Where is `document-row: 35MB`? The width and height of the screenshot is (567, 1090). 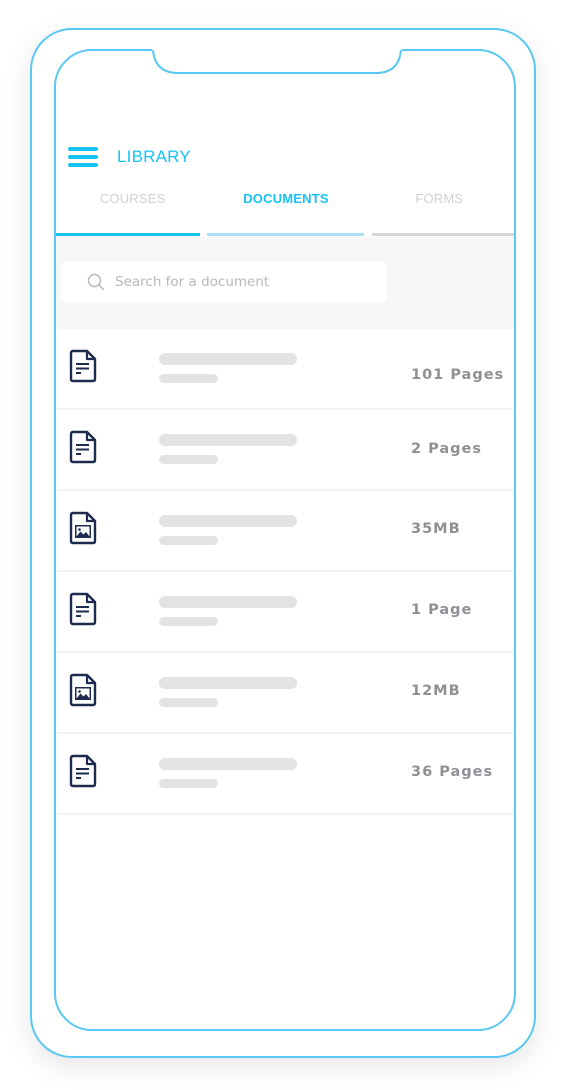
document-row: 35MB is located at coordinates (285, 531).